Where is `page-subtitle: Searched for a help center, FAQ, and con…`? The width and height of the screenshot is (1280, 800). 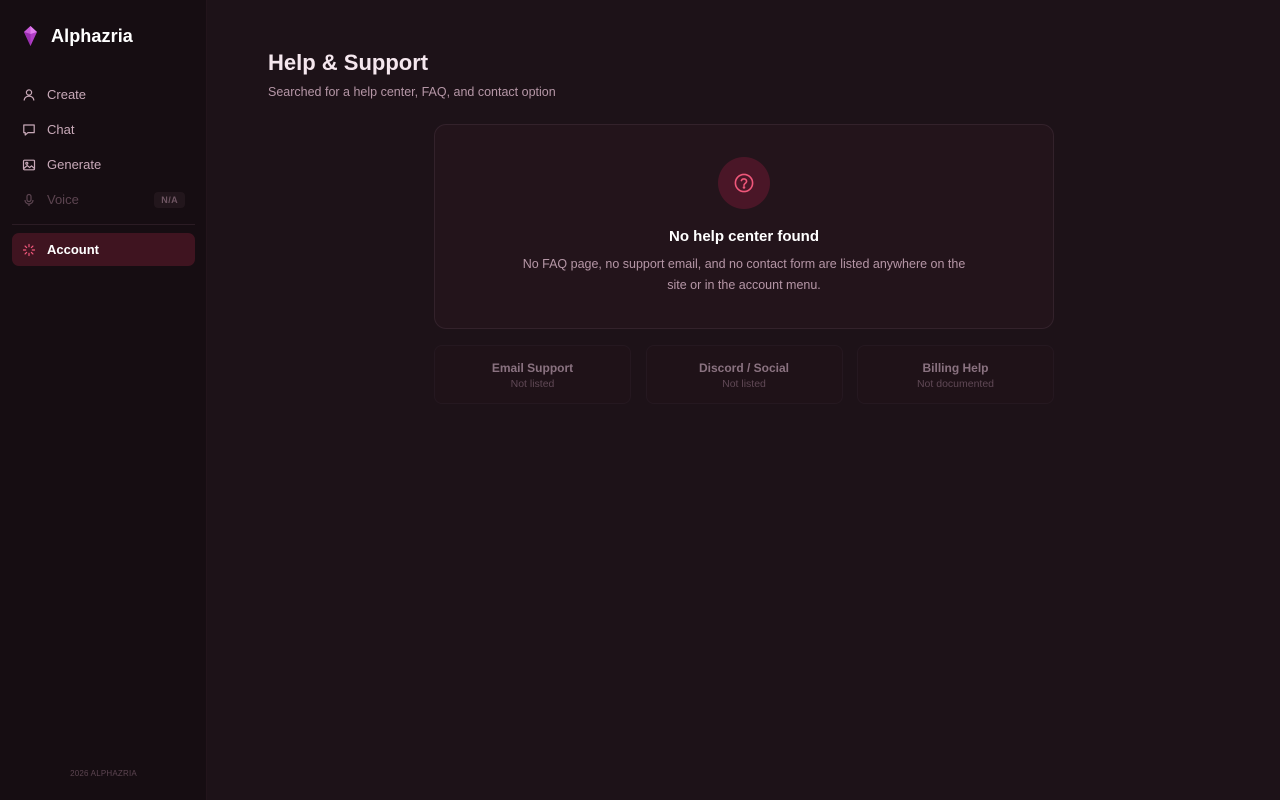 page-subtitle: Searched for a help center, FAQ, and con… is located at coordinates (412, 92).